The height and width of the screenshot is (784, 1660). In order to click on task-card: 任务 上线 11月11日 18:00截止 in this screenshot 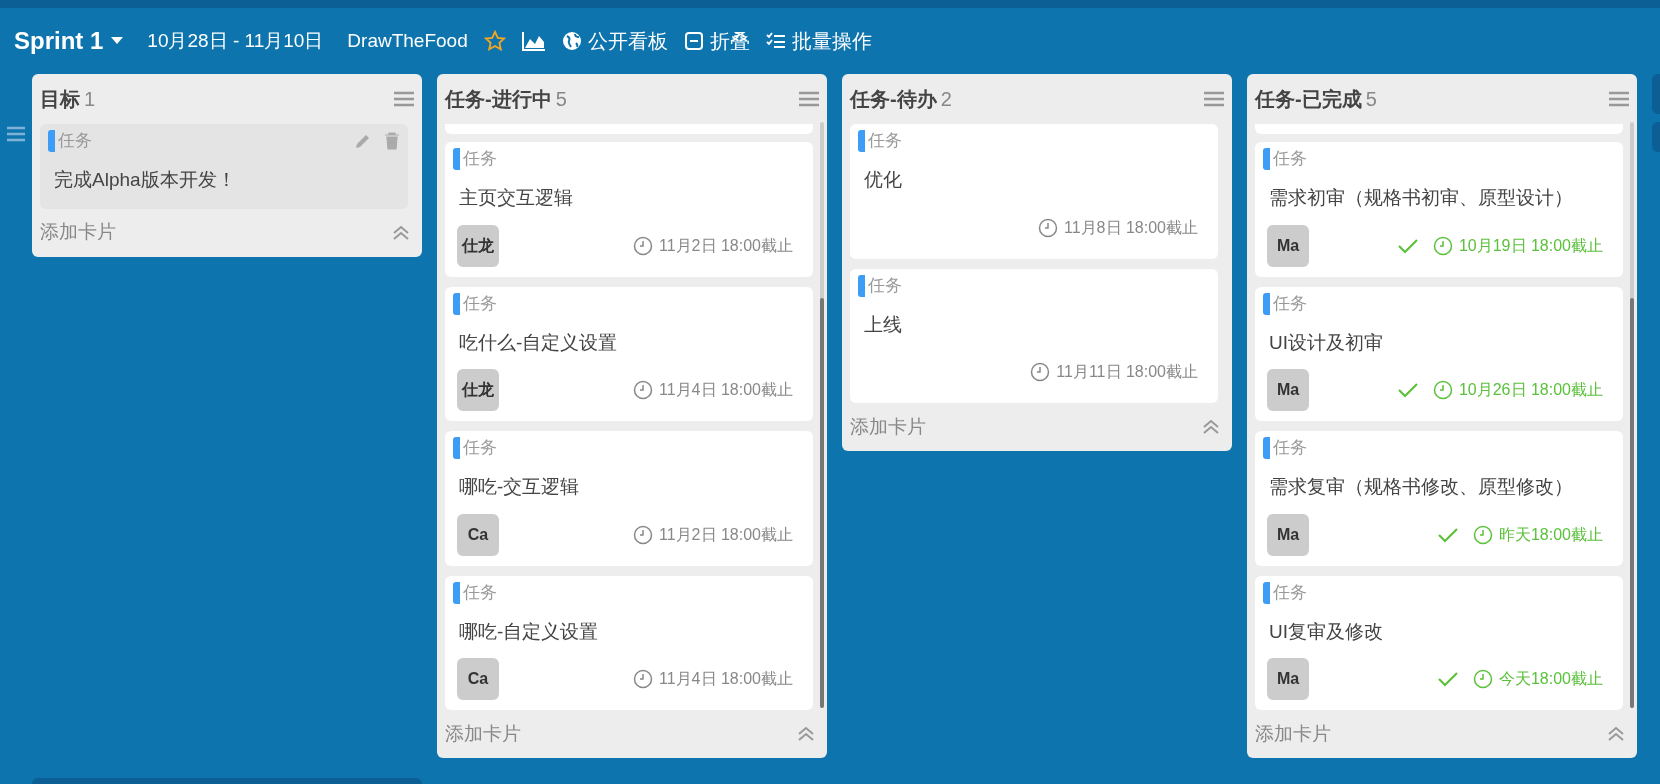, I will do `click(1034, 335)`.